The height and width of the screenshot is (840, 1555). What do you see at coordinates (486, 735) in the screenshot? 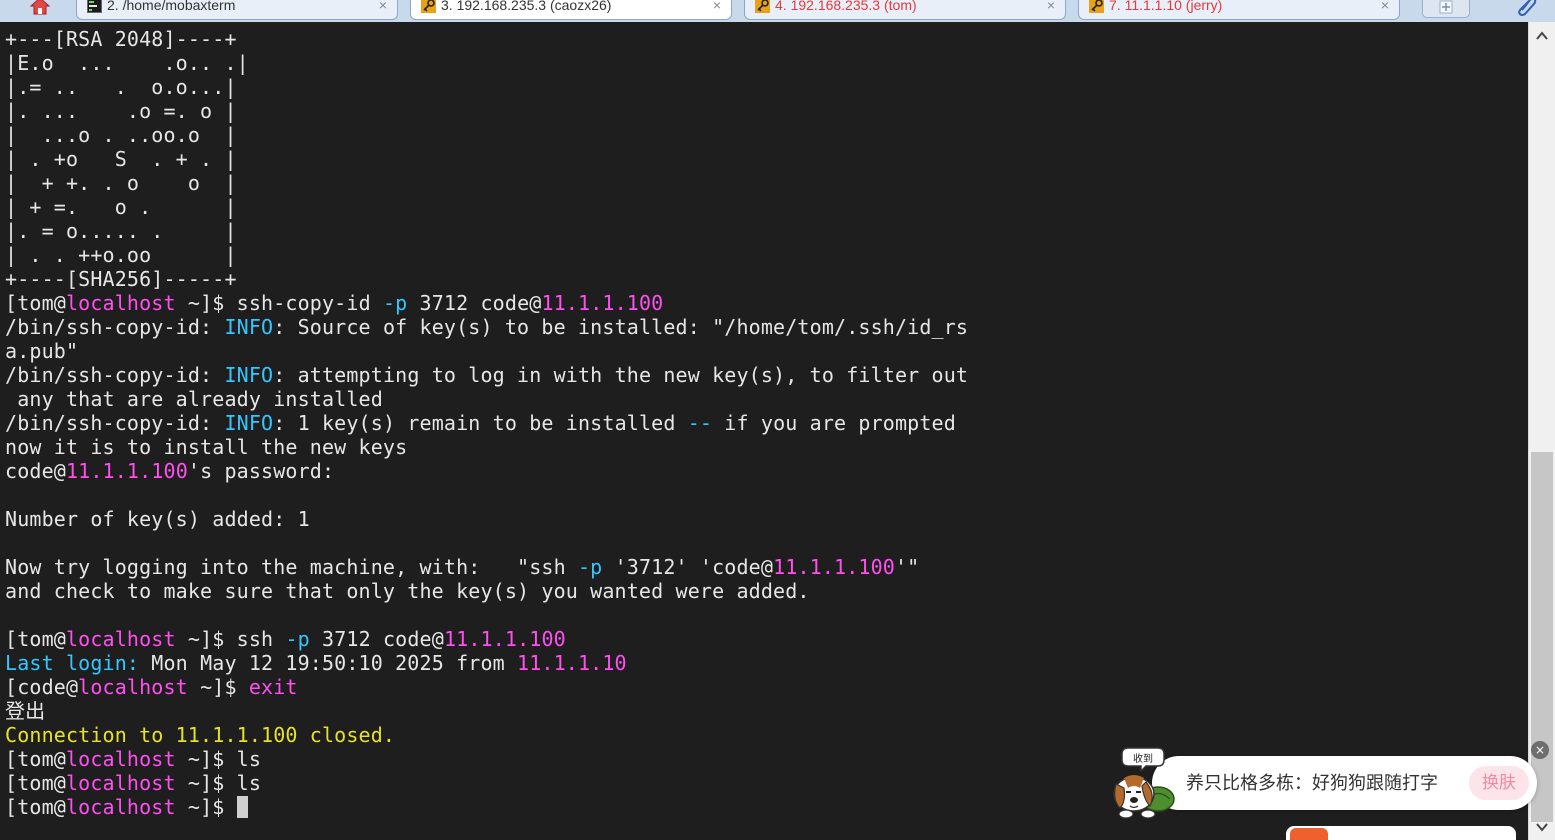
I see `terminal-line: Connection to 11.1.1.100 closed.` at bounding box center [486, 735].